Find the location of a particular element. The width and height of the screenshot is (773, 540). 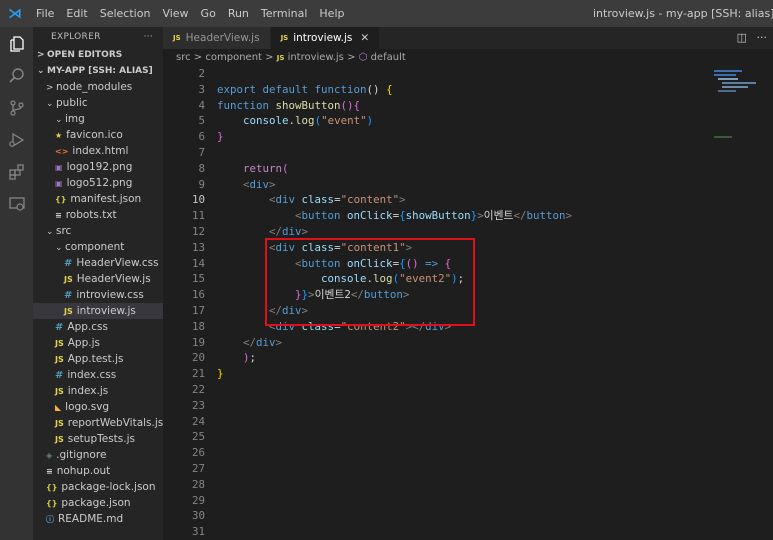

project-section: ⌄ MY-APP [SSH: ALIAS] is located at coordinates (98, 71).